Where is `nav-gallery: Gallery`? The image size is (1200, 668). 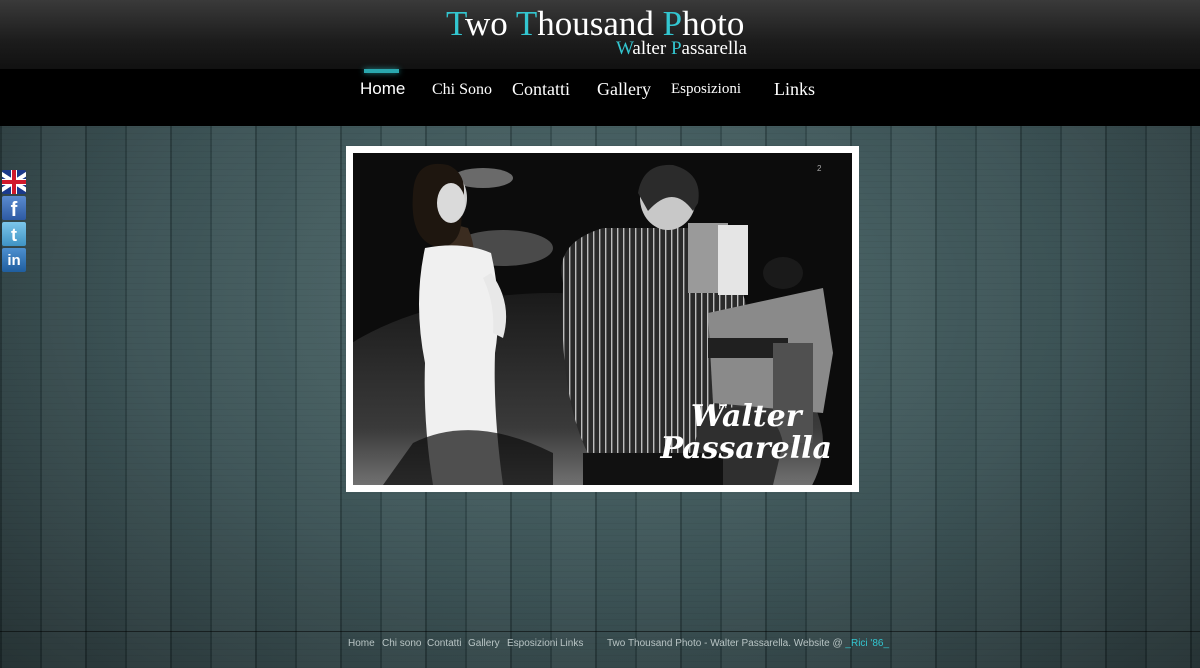
nav-gallery: Gallery is located at coordinates (624, 89).